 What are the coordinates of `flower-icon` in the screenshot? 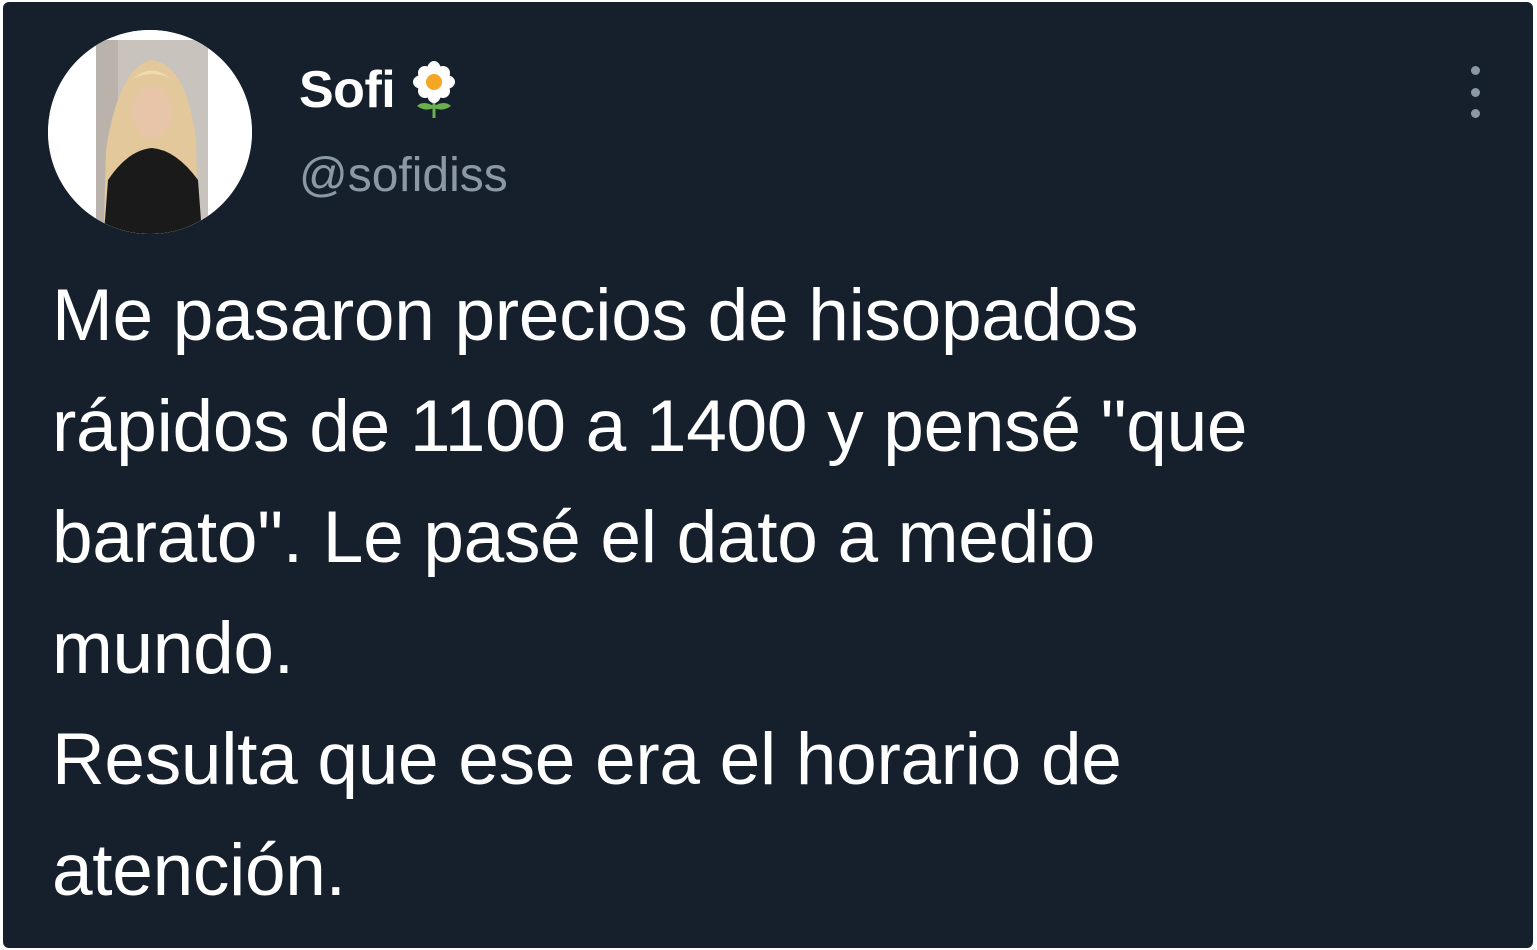 It's located at (434, 89).